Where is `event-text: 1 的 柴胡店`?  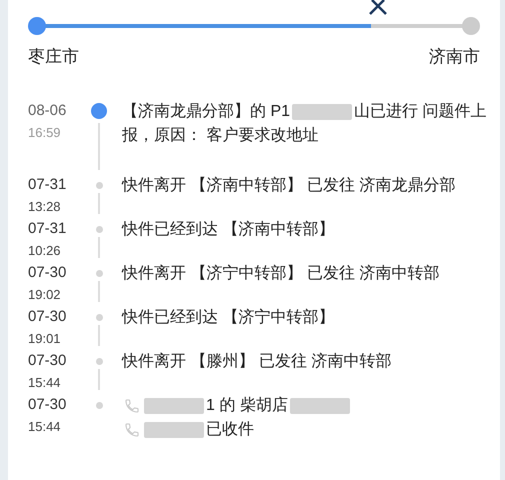
event-text: 1 的 柴胡店 is located at coordinates (247, 406).